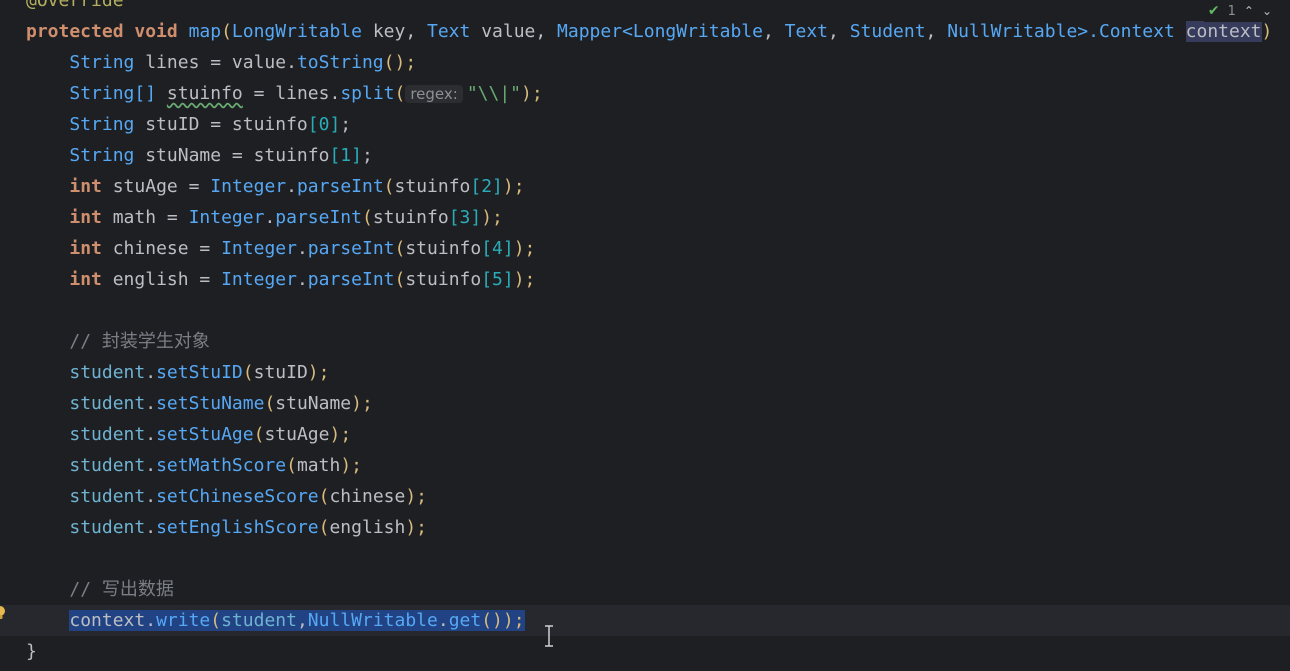 This screenshot has height=671, width=1290. Describe the element at coordinates (3, 613) in the screenshot. I see `lightbulb-icon` at that location.